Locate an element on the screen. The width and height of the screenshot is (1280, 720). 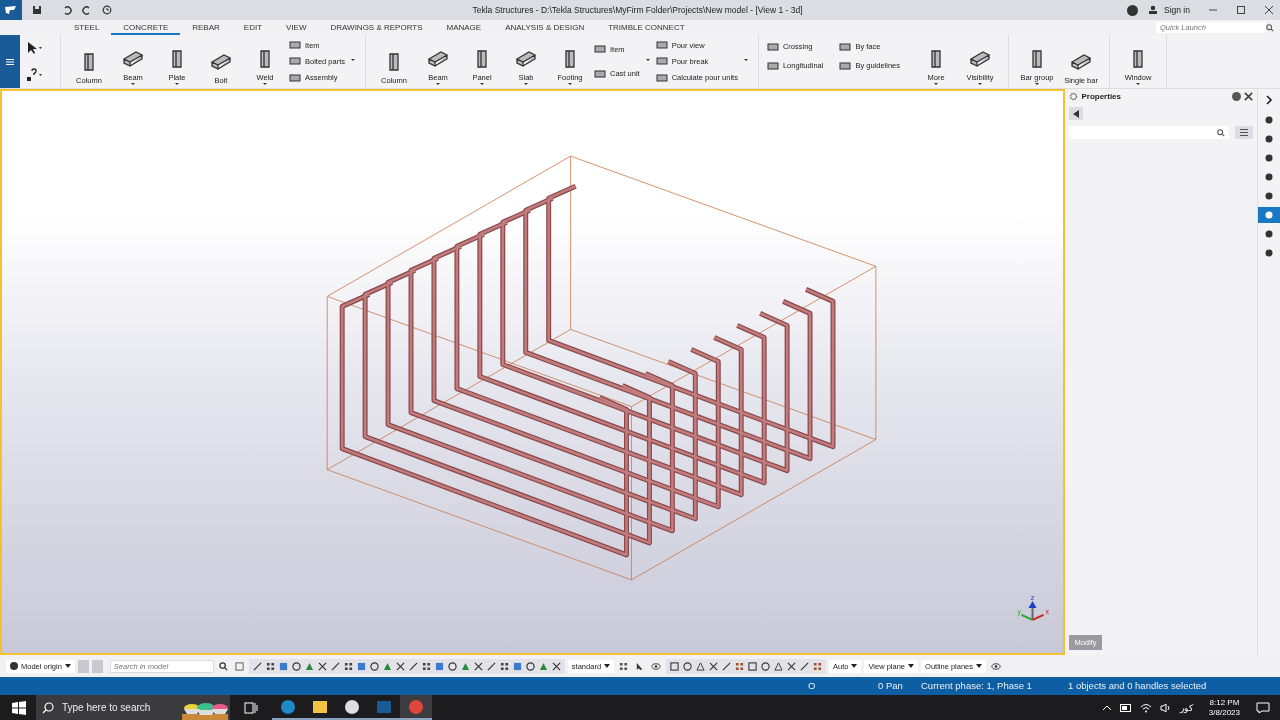
axis-indicator-icon is located at coordinates (1032, 610).